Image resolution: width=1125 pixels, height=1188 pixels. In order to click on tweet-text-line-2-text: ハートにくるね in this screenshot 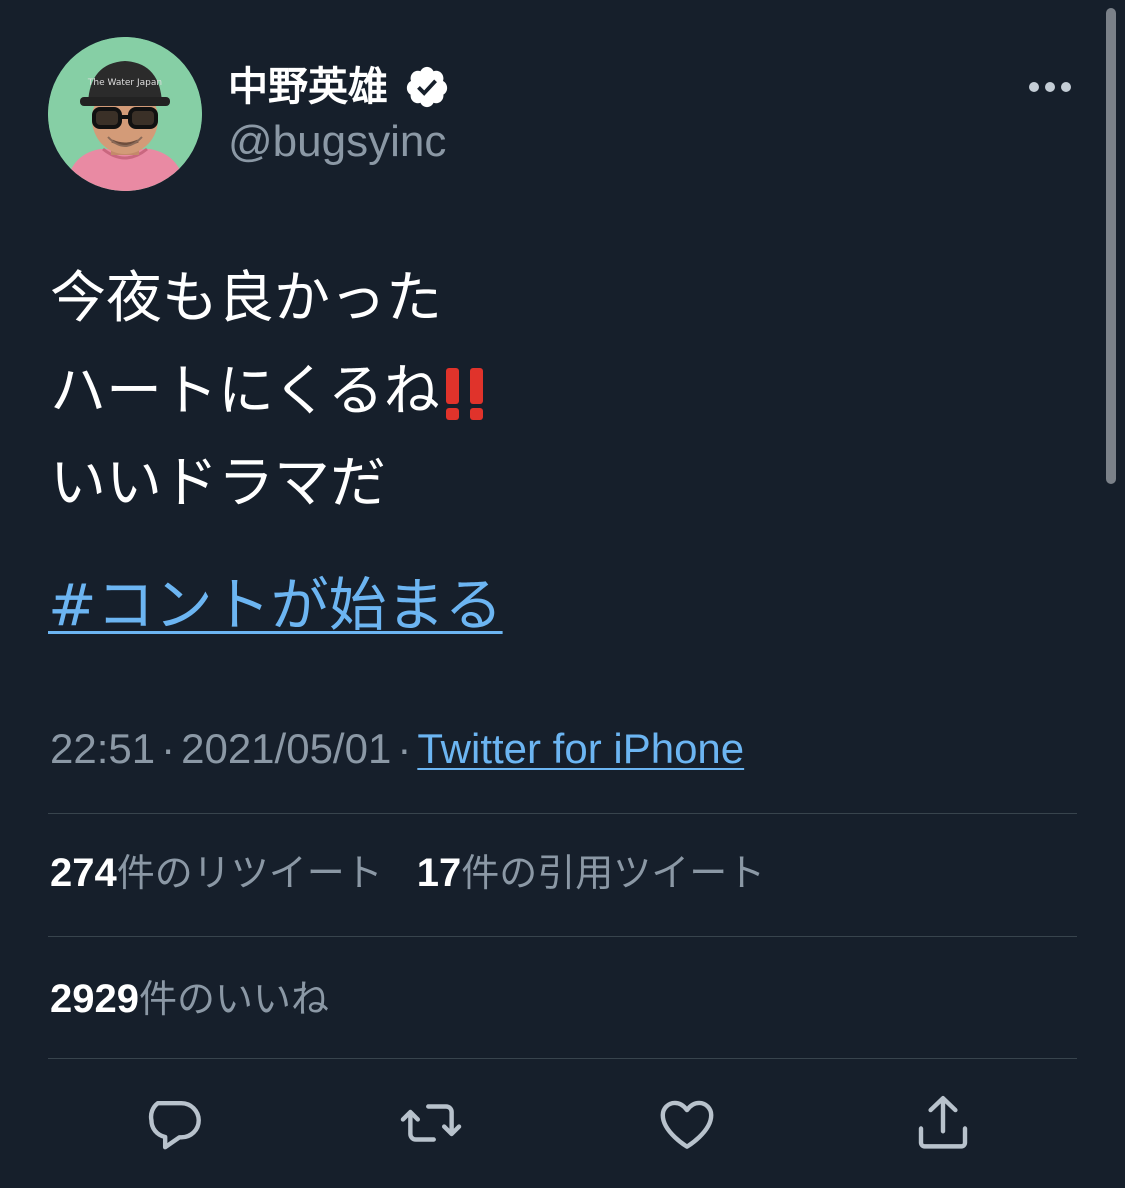, I will do `click(245, 391)`.